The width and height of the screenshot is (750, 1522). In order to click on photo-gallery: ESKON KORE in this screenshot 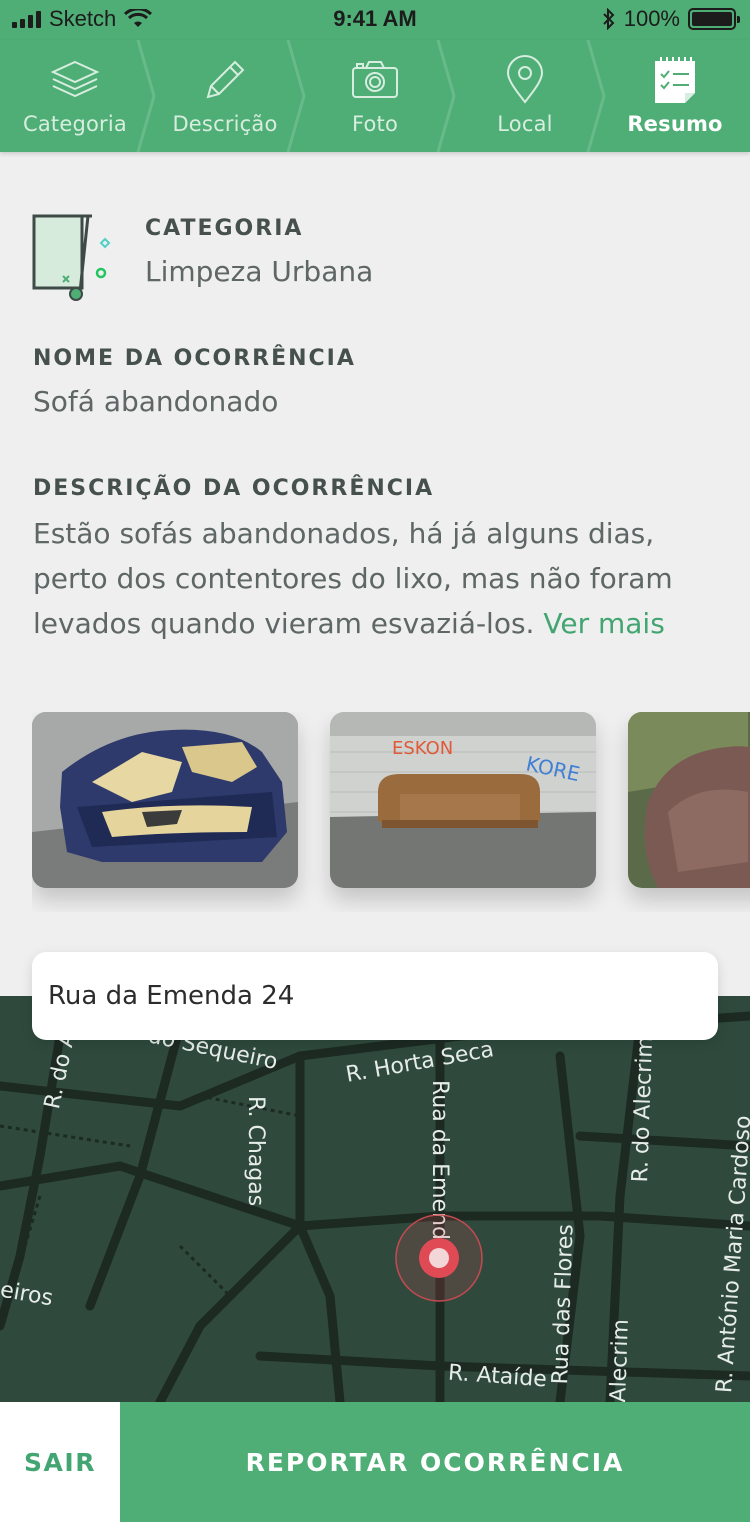, I will do `click(391, 812)`.